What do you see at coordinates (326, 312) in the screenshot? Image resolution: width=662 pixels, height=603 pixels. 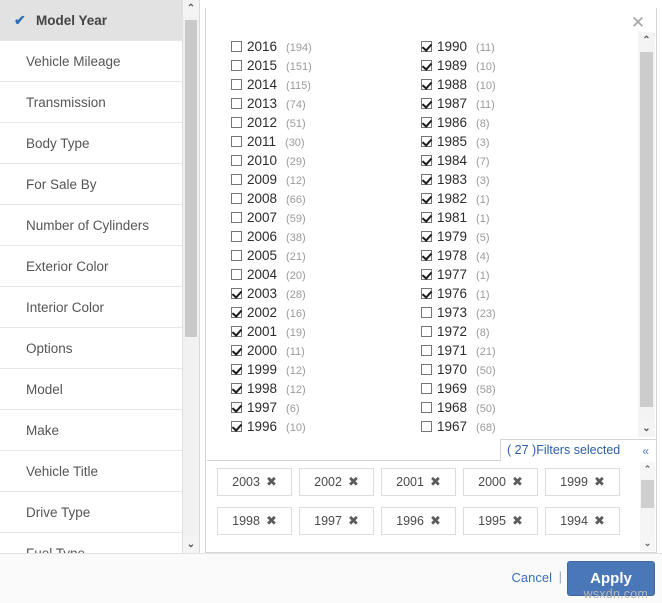 I see `year-checkbox-row: 2002 (16)` at bounding box center [326, 312].